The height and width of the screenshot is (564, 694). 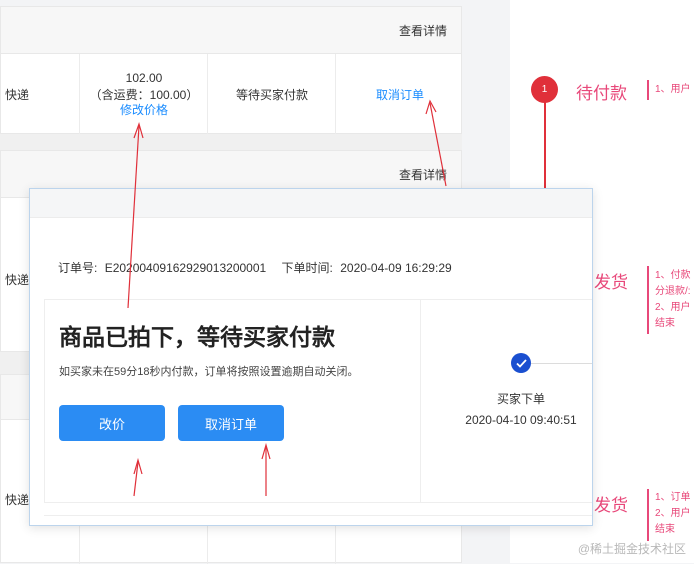 I want to click on arrow-to-edit-price-icon, so click(x=135, y=215).